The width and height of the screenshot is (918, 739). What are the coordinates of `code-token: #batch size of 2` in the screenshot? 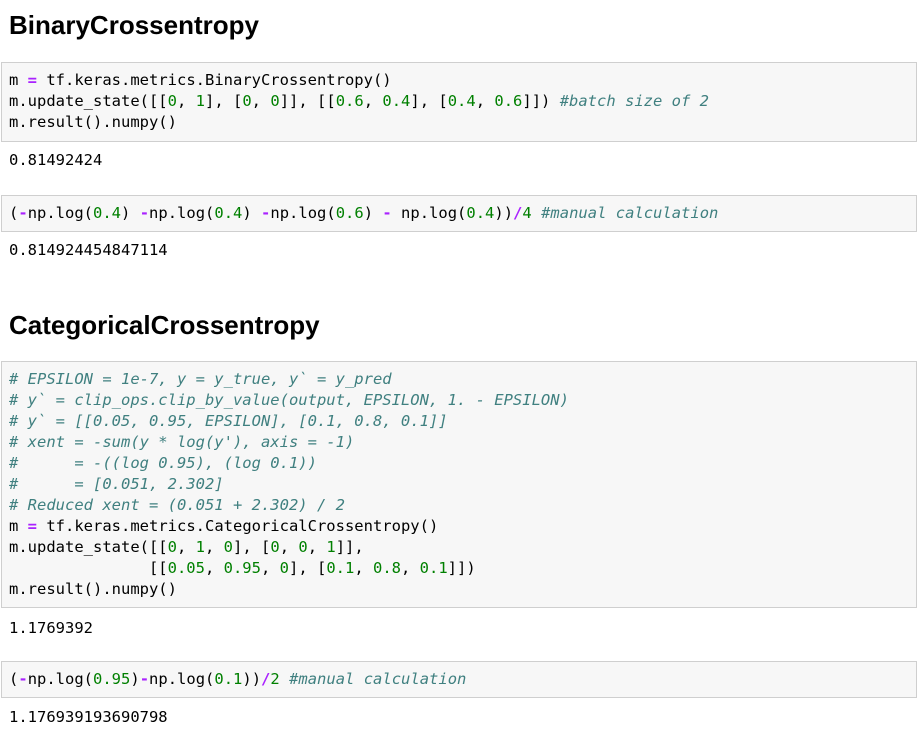 It's located at (634, 101).